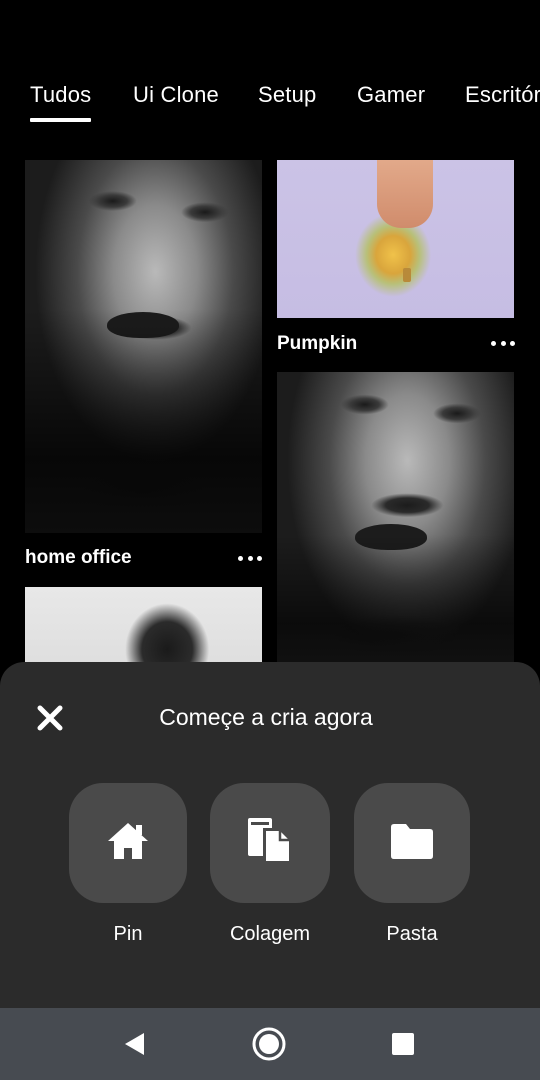 The width and height of the screenshot is (540, 1080). What do you see at coordinates (412, 934) in the screenshot?
I see `action-label: Pasta` at bounding box center [412, 934].